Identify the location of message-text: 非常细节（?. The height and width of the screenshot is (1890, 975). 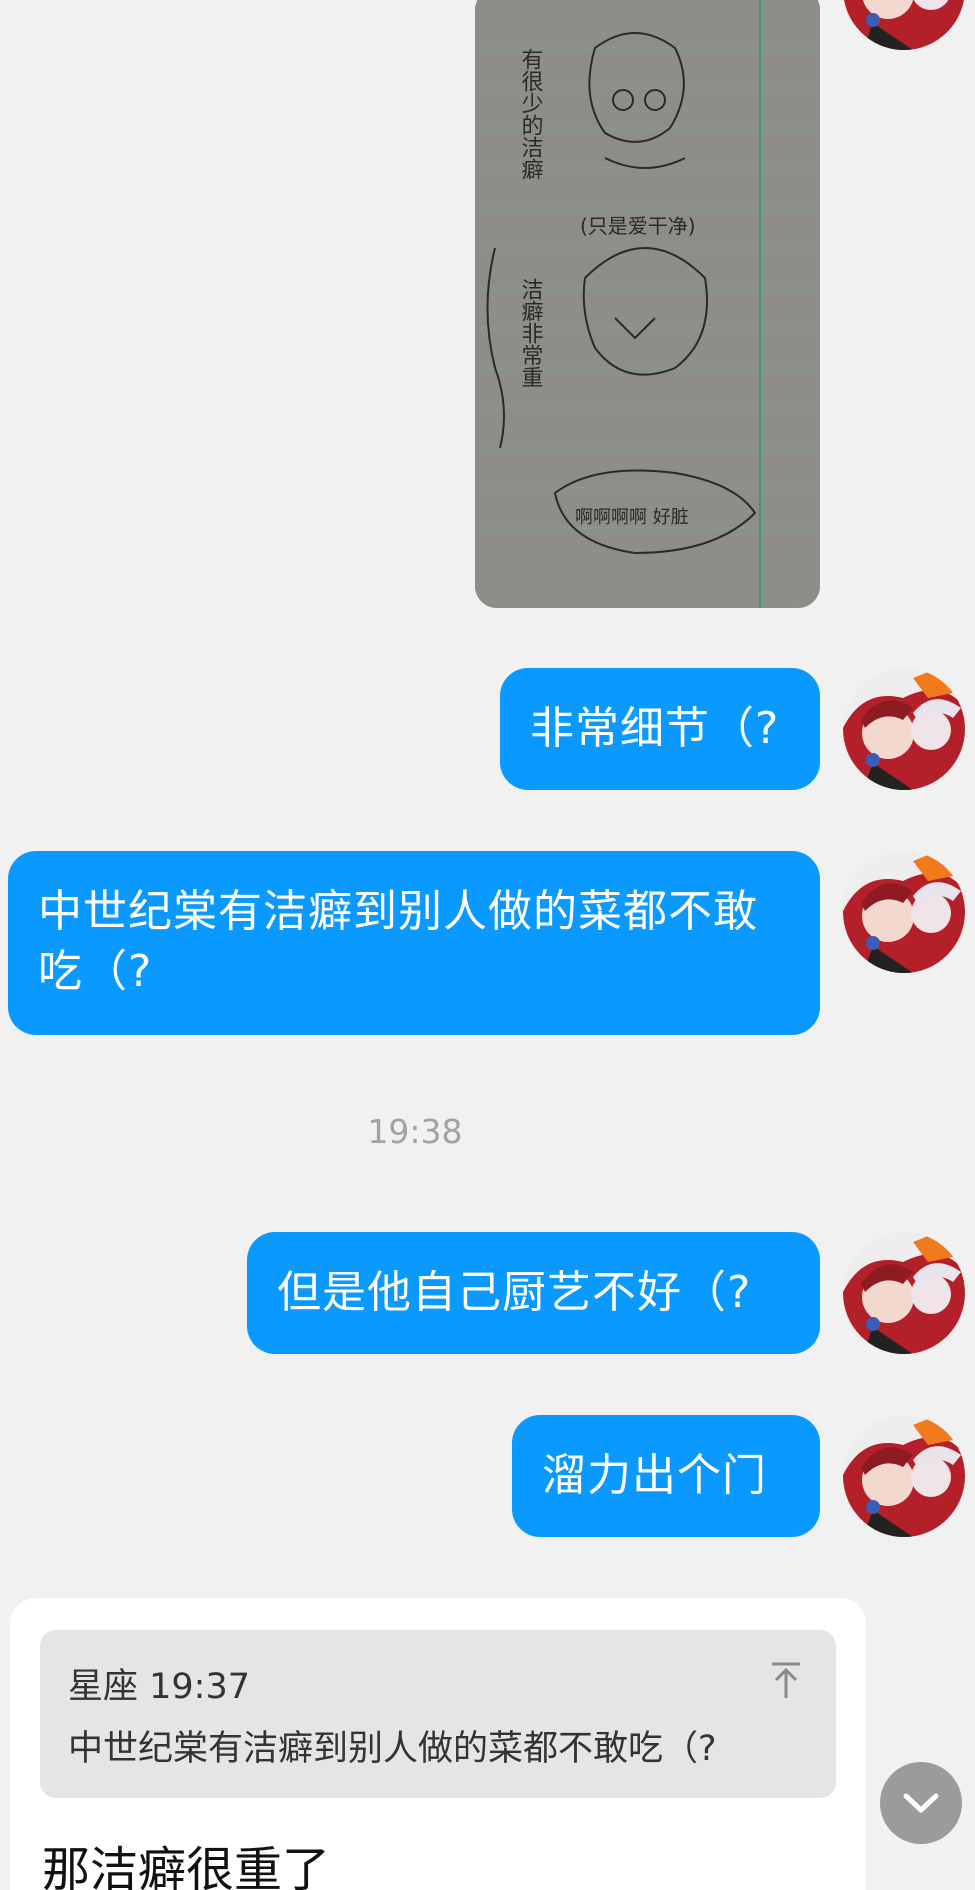
(655, 728).